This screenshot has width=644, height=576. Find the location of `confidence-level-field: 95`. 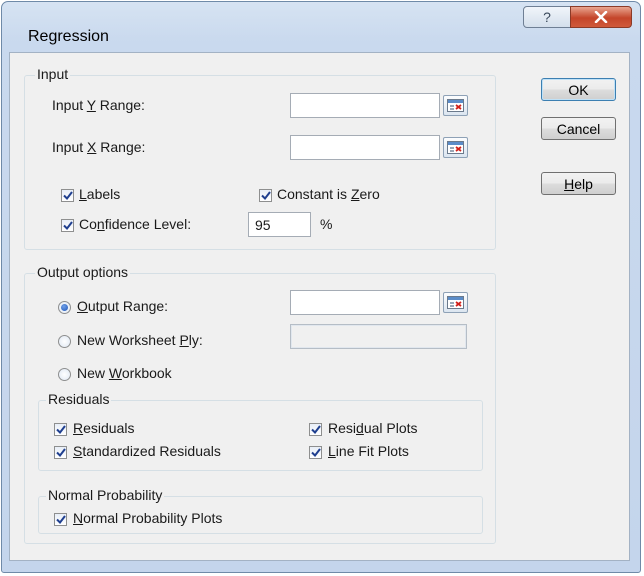

confidence-level-field: 95 is located at coordinates (279, 224).